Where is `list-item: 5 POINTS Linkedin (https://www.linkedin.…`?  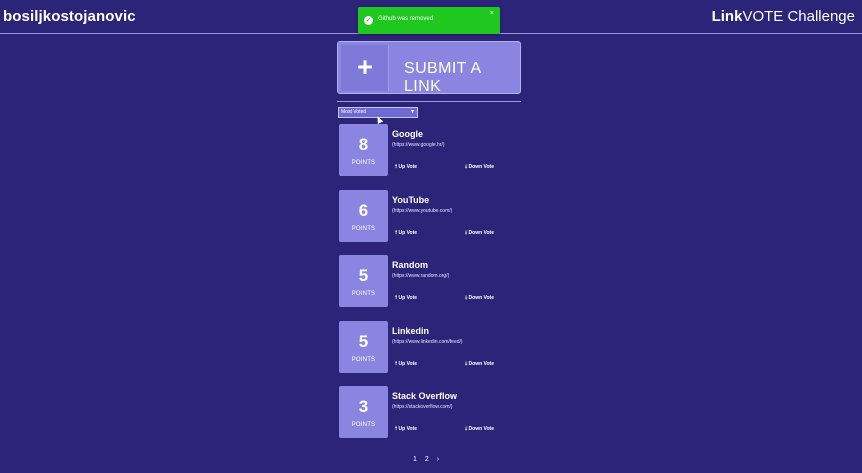
list-item: 5 POINTS Linkedin (https://www.linkedin.… is located at coordinates (429, 347).